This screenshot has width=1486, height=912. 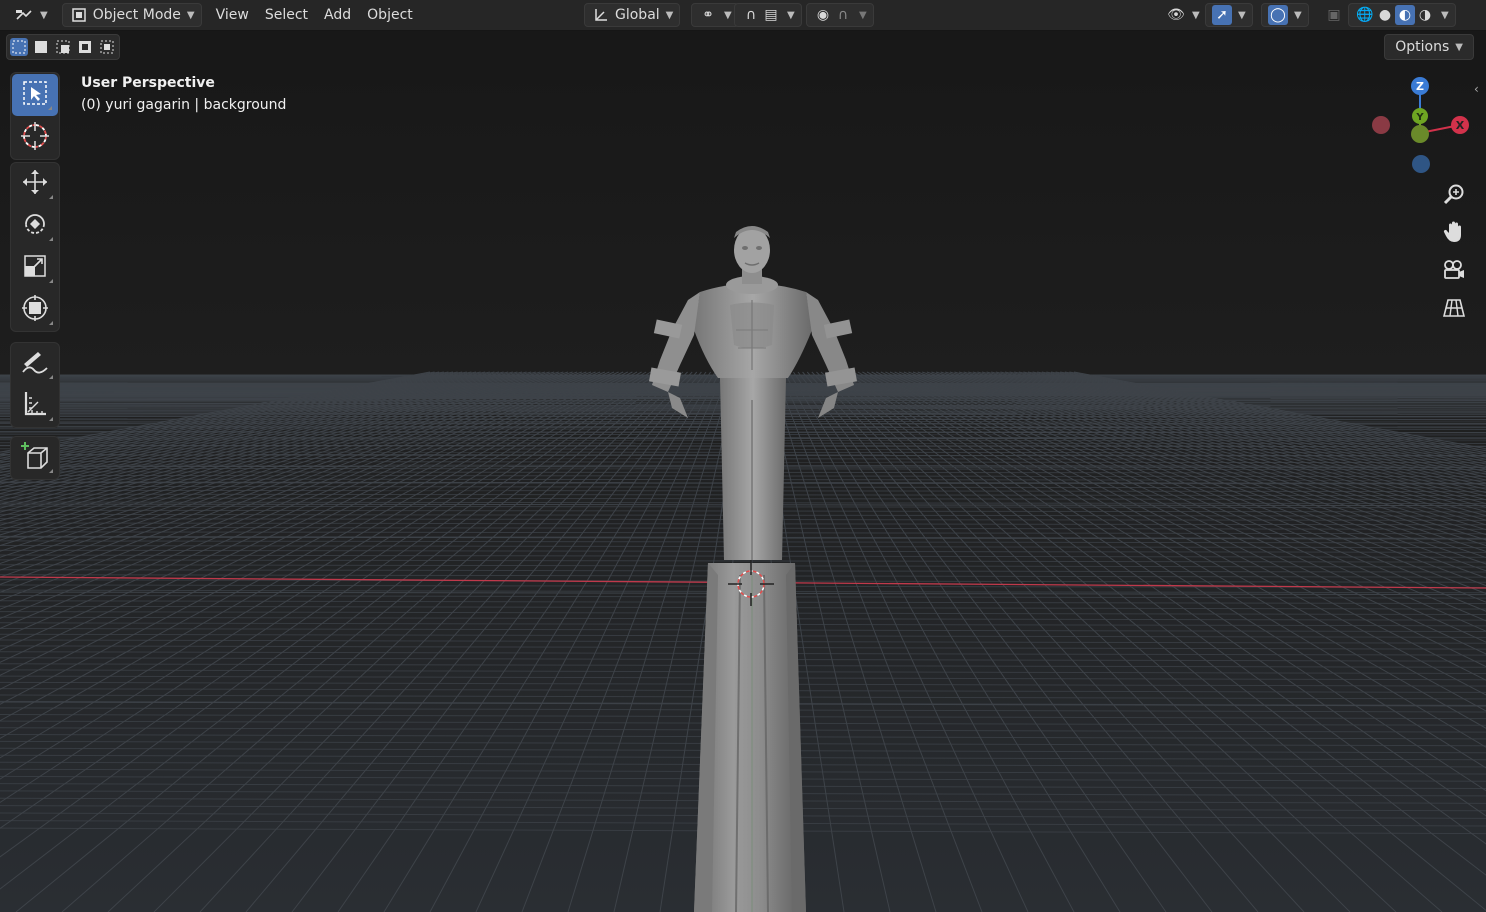 I want to click on gizmo-toggle: ➚ ▼, so click(x=1229, y=15).